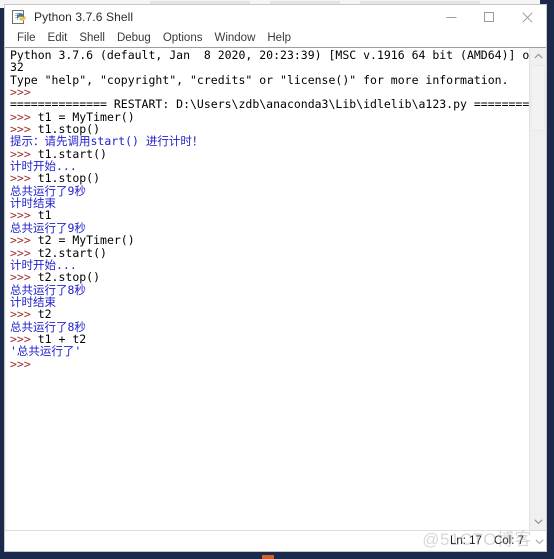 Image resolution: width=554 pixels, height=559 pixels. I want to click on menu-item-file: File, so click(26, 38).